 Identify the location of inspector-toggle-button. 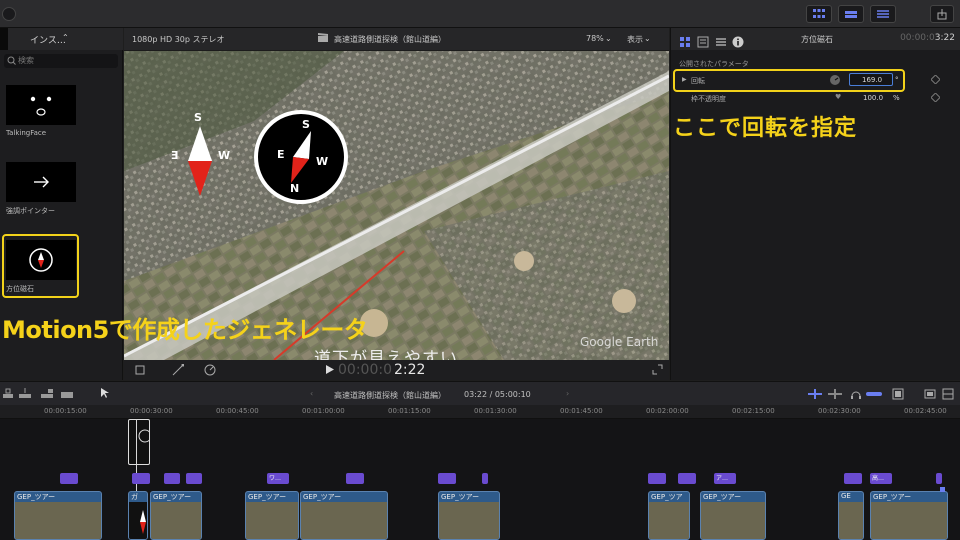
(883, 14).